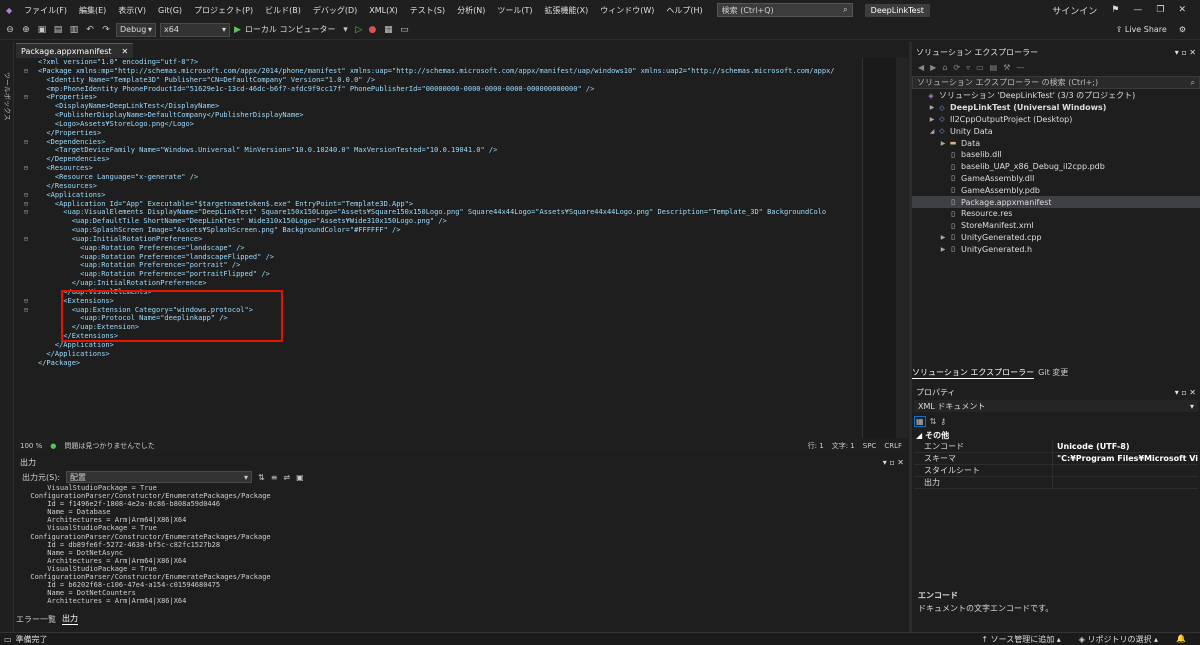 The image size is (1200, 645). Describe the element at coordinates (1056, 108) in the screenshot. I see `tree-item: ▶ ◇ DeepLinkTest (Universal Windows)` at that location.